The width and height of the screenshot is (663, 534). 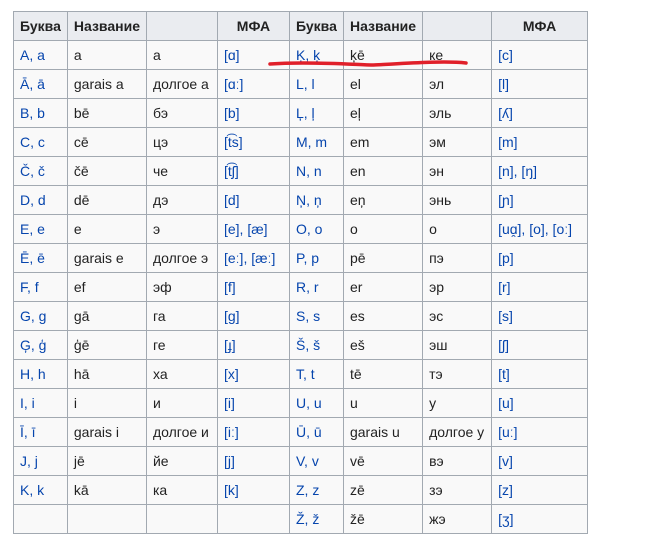 I want to click on name-cell: gā, so click(x=106, y=316).